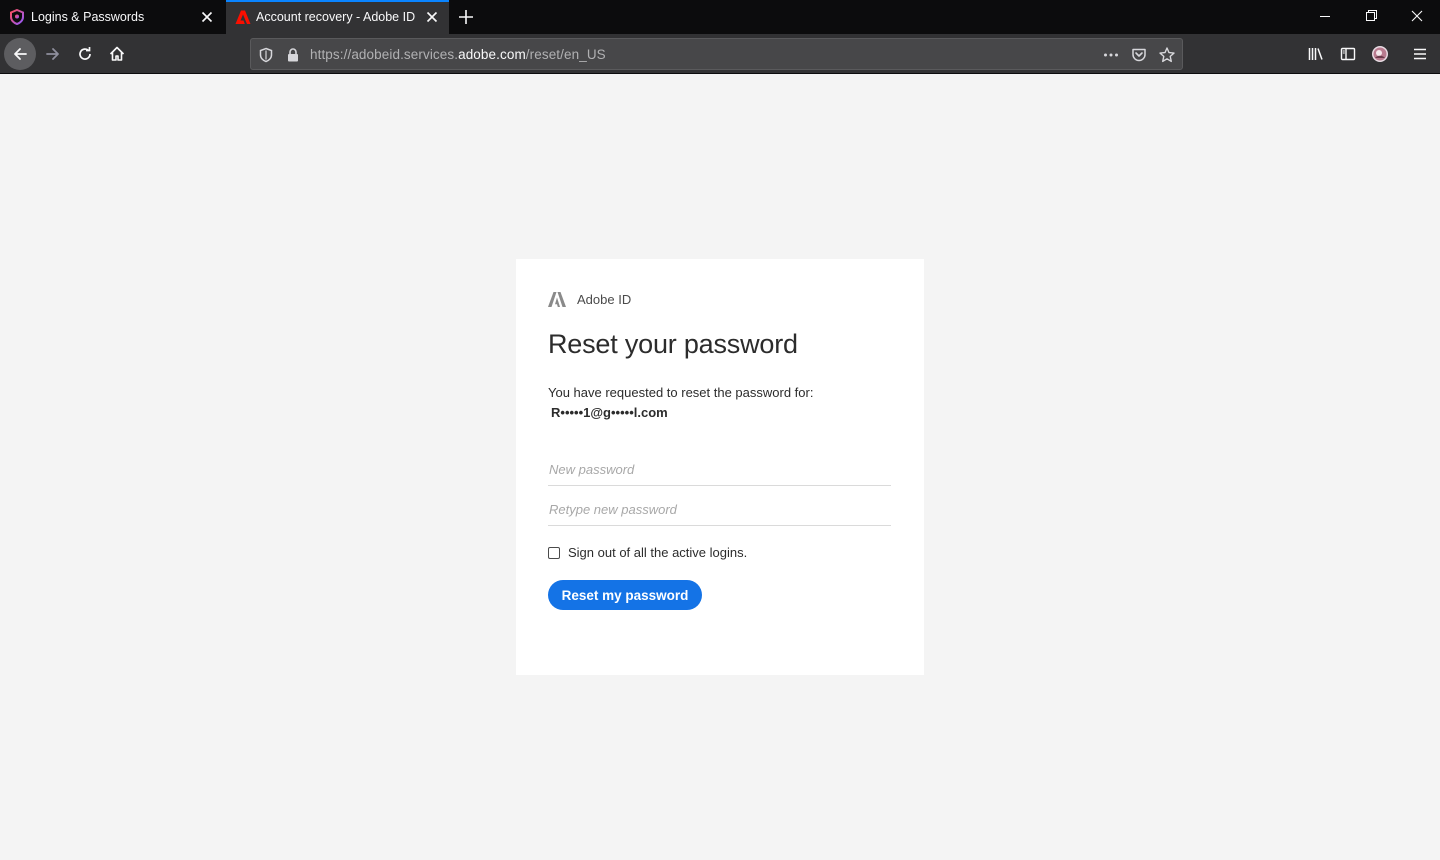  I want to click on avatar, so click(1380, 54).